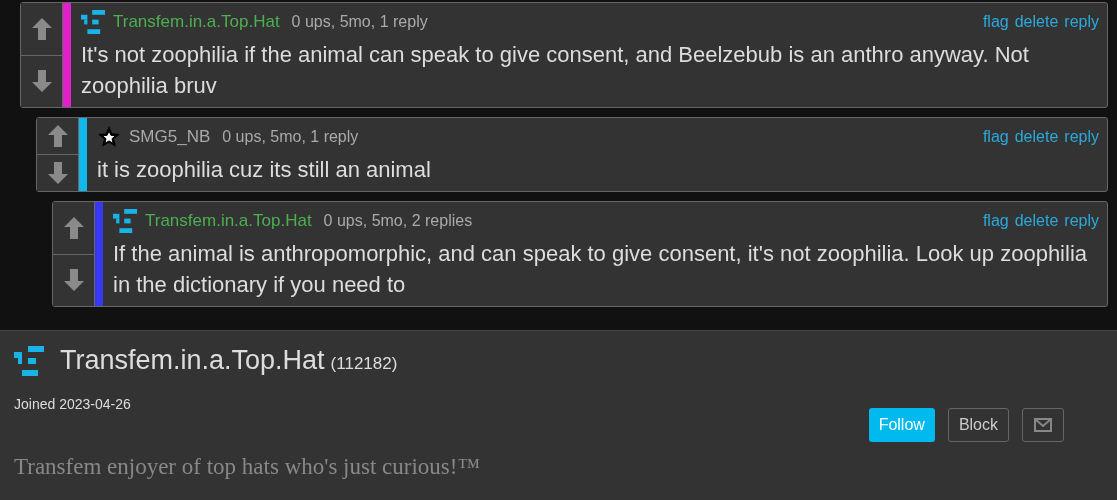 This screenshot has height=500, width=1117. I want to click on star-icon, so click(109, 137).